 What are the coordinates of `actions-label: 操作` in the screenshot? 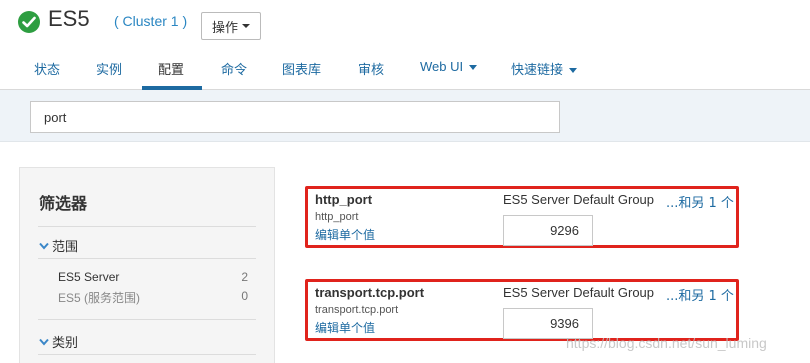 It's located at (224, 28).